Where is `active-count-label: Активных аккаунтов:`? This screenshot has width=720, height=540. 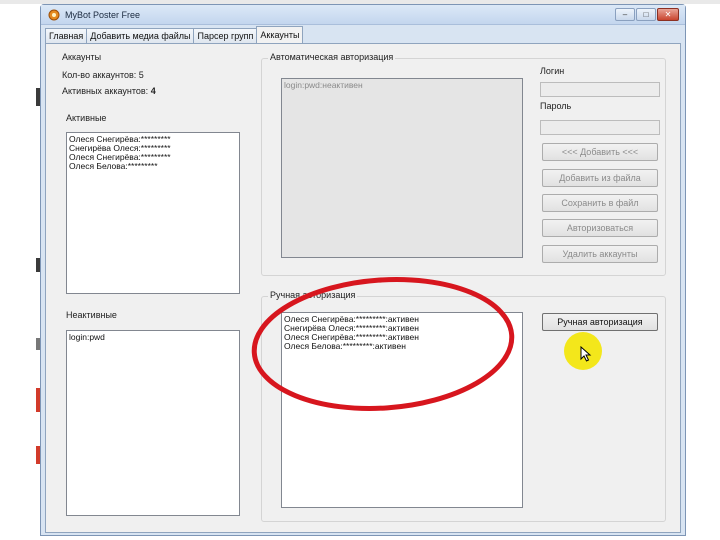
active-count-label: Активных аккаунтов: is located at coordinates (105, 91).